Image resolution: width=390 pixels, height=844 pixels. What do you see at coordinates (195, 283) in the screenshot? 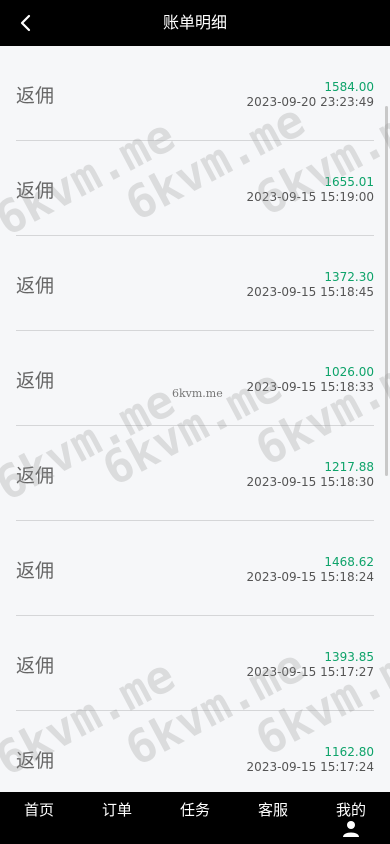
I see `list-item: 返佣 1372.30 2023-09-15 15:18:45` at bounding box center [195, 283].